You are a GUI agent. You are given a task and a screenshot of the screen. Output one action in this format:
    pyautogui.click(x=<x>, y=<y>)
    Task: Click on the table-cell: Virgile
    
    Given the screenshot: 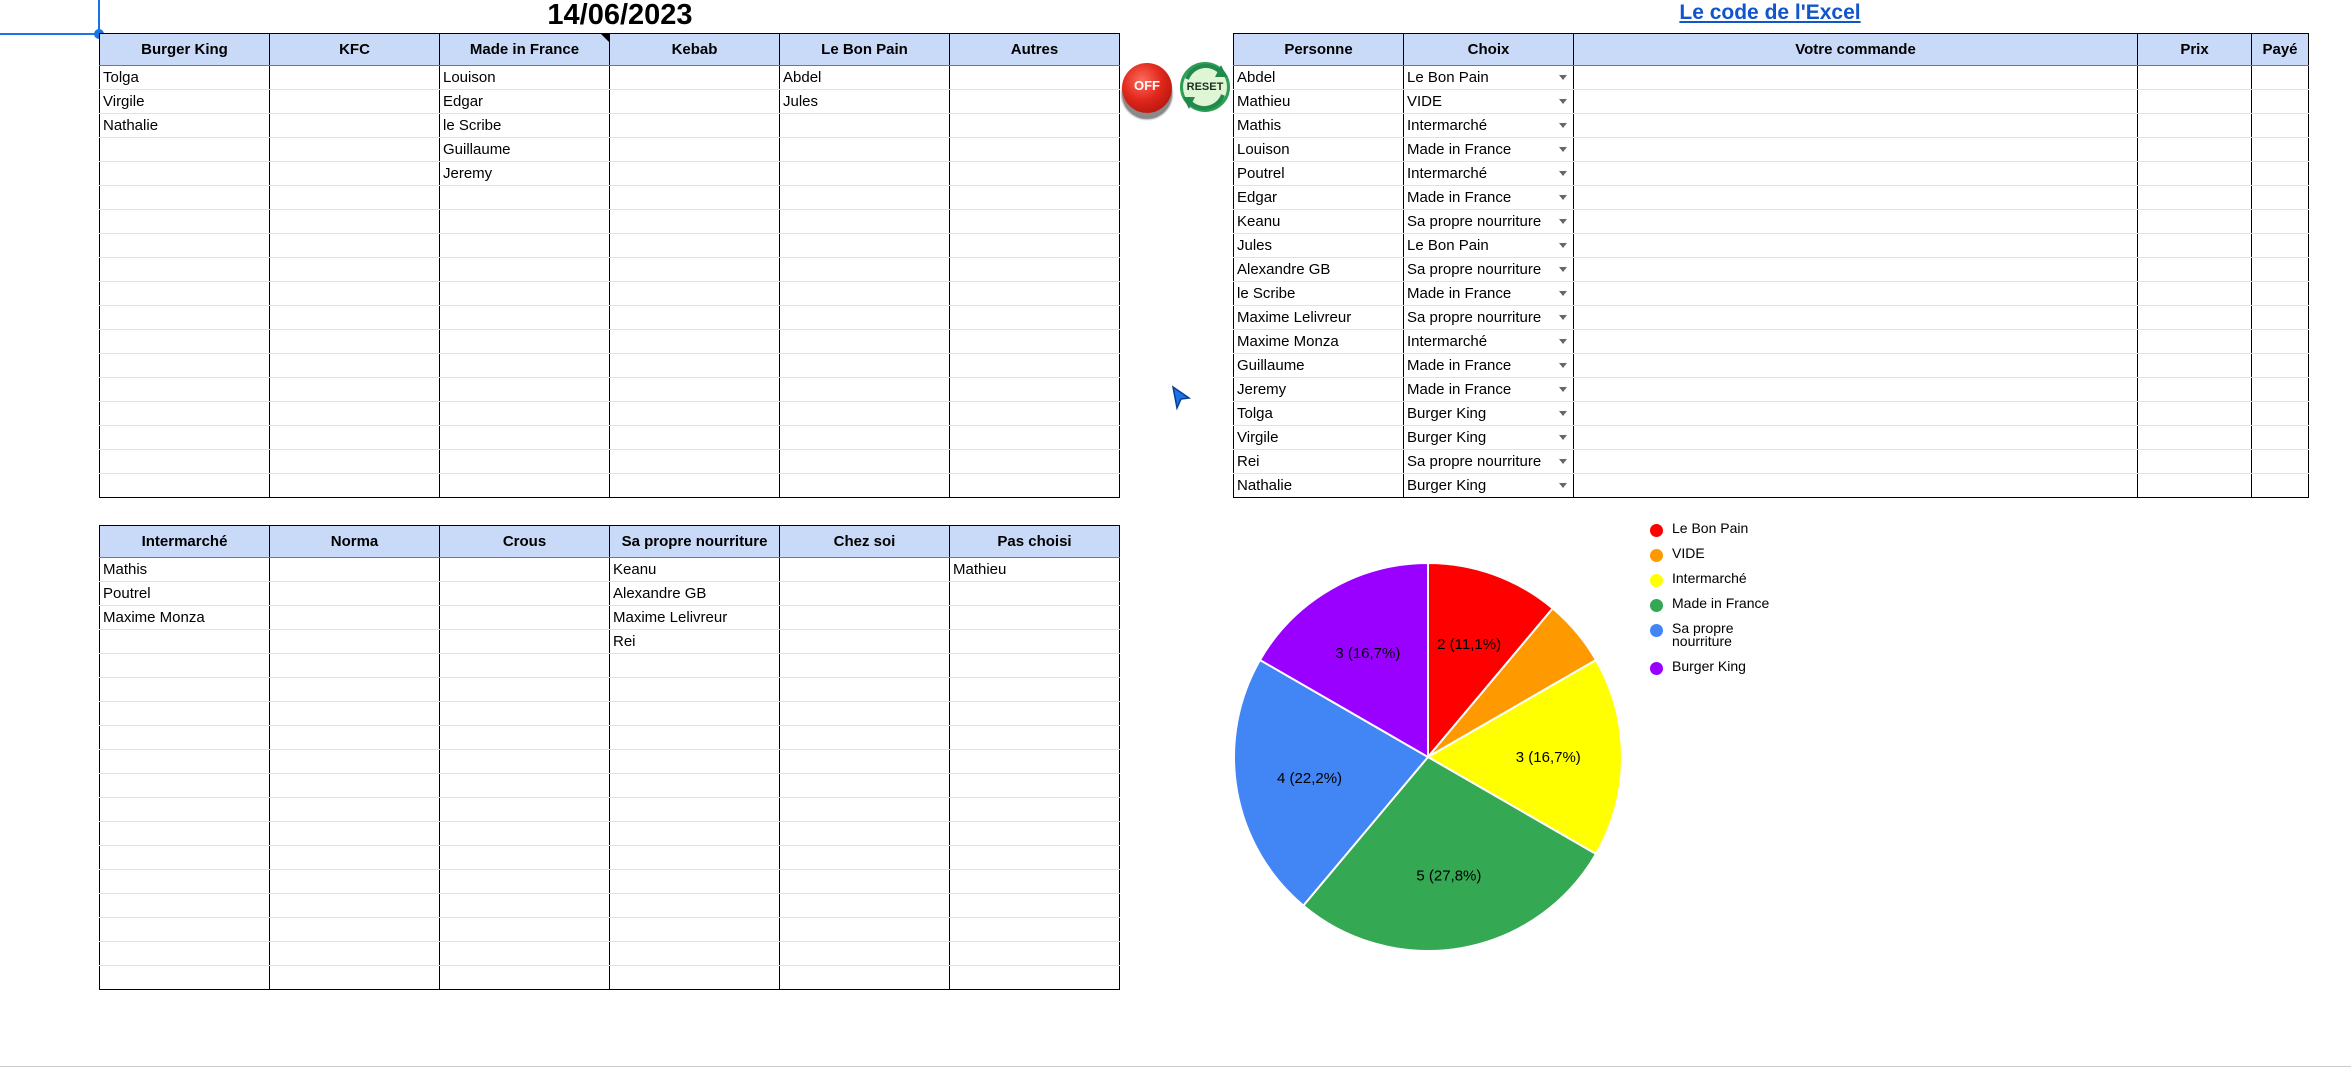 What is the action you would take?
    pyautogui.click(x=1318, y=437)
    